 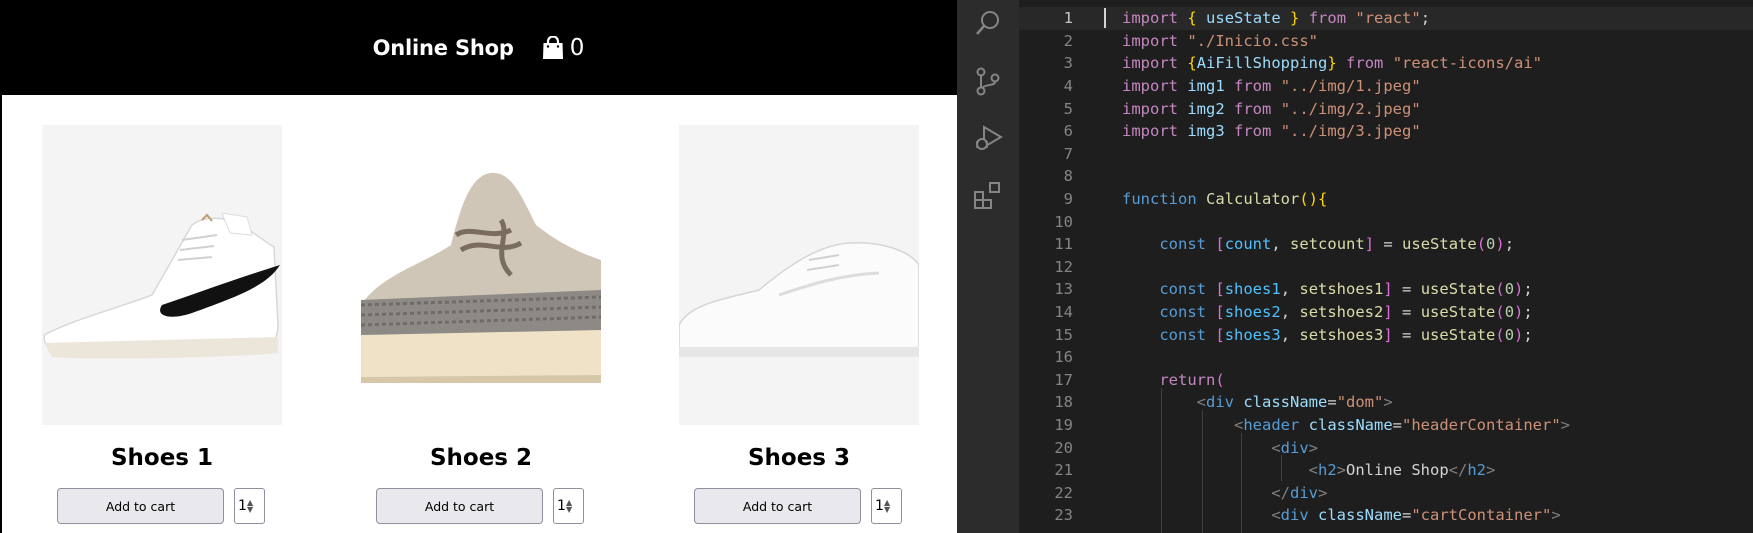 What do you see at coordinates (1063, 425) in the screenshot?
I see `line-number: 19` at bounding box center [1063, 425].